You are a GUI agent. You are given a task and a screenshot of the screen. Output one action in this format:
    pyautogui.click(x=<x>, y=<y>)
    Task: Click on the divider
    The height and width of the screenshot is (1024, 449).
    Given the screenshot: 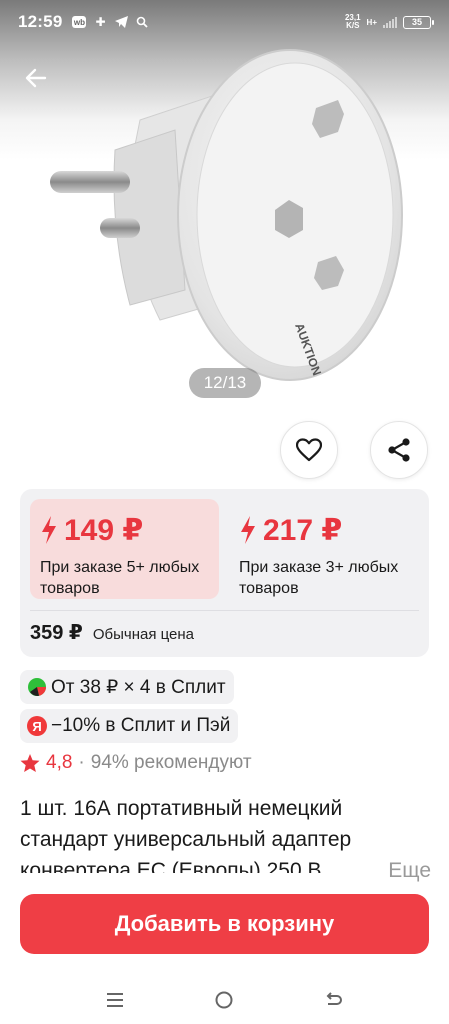 What is the action you would take?
    pyautogui.click(x=224, y=610)
    